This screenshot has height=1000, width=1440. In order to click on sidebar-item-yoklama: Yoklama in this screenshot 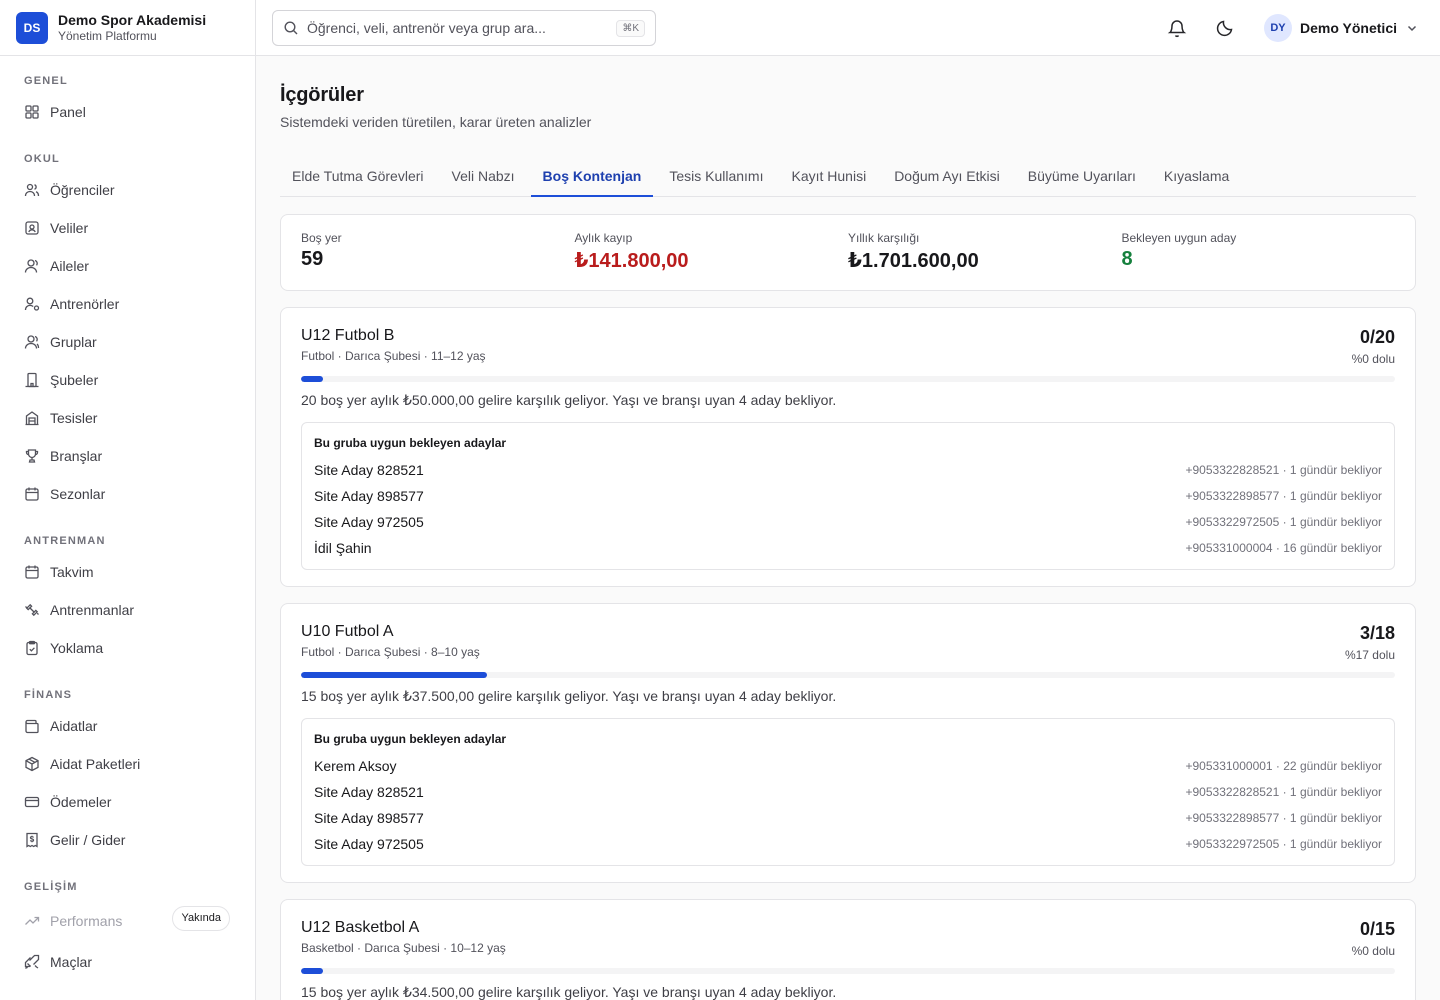, I will do `click(127, 648)`.